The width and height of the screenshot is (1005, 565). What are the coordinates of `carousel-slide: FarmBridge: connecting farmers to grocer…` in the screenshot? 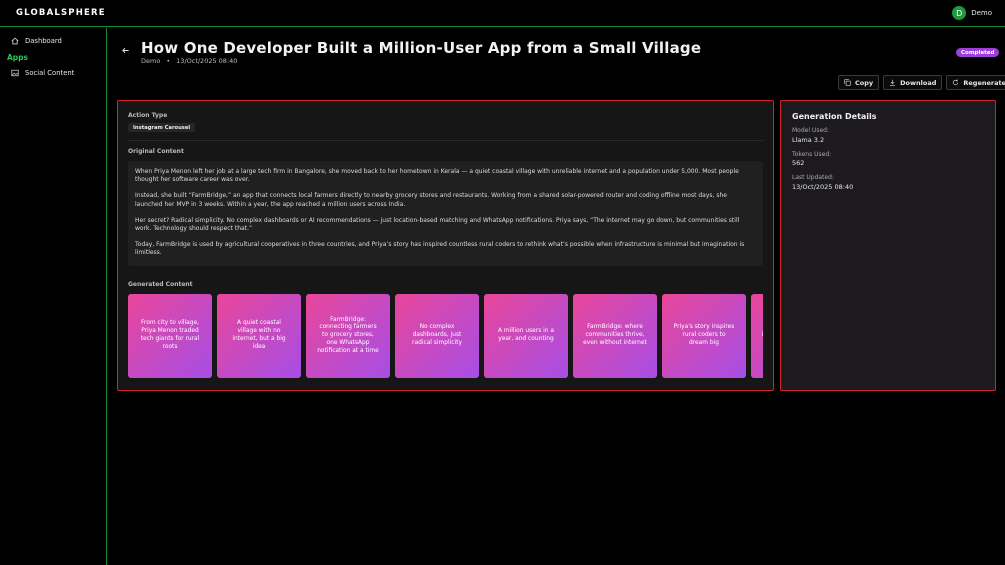 It's located at (348, 336).